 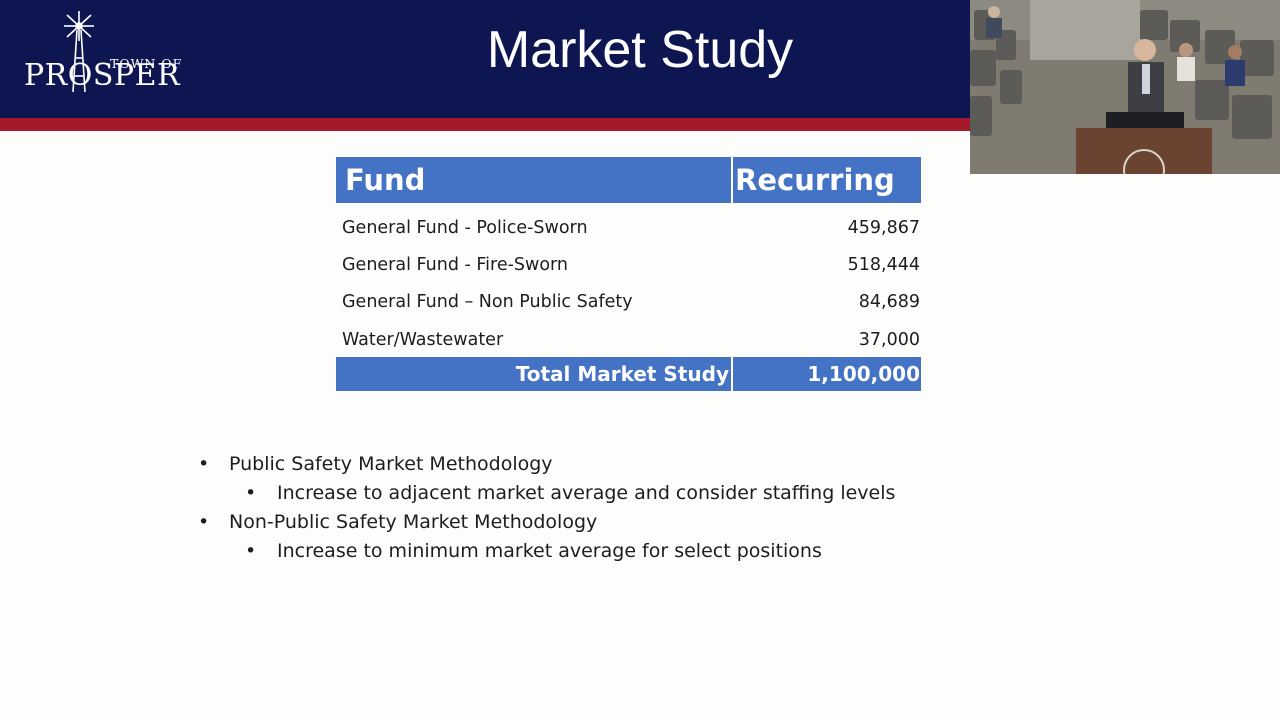 What do you see at coordinates (889, 302) in the screenshot?
I see `amount-cell: 84,689` at bounding box center [889, 302].